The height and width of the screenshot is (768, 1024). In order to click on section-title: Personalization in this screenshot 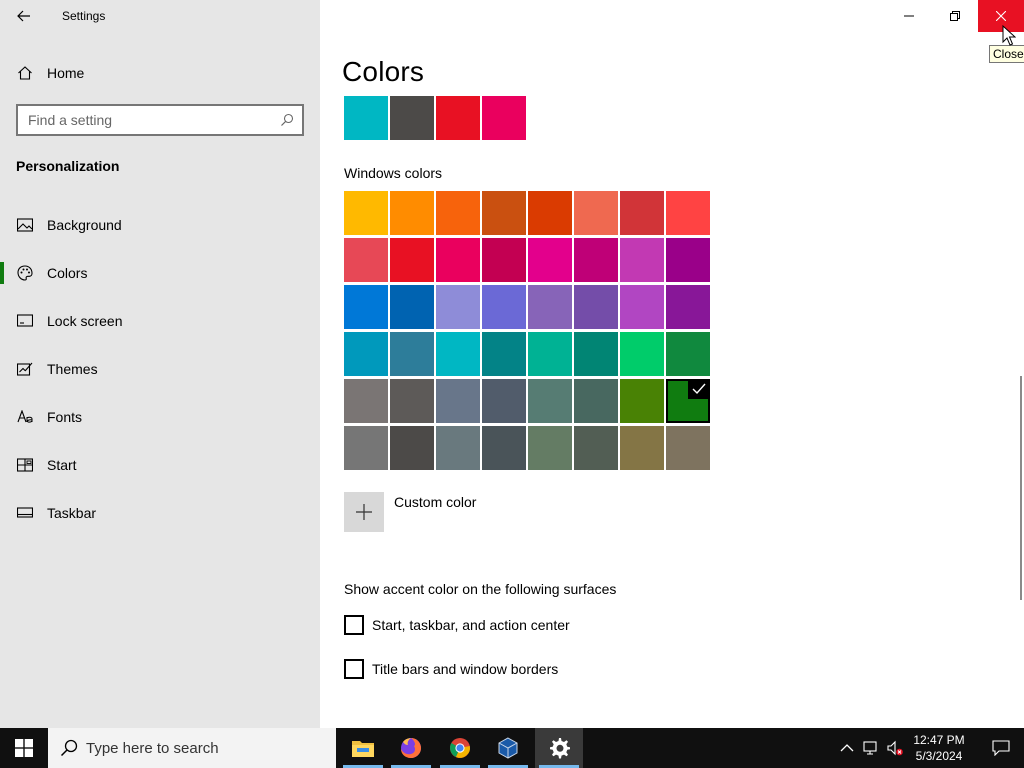, I will do `click(68, 166)`.